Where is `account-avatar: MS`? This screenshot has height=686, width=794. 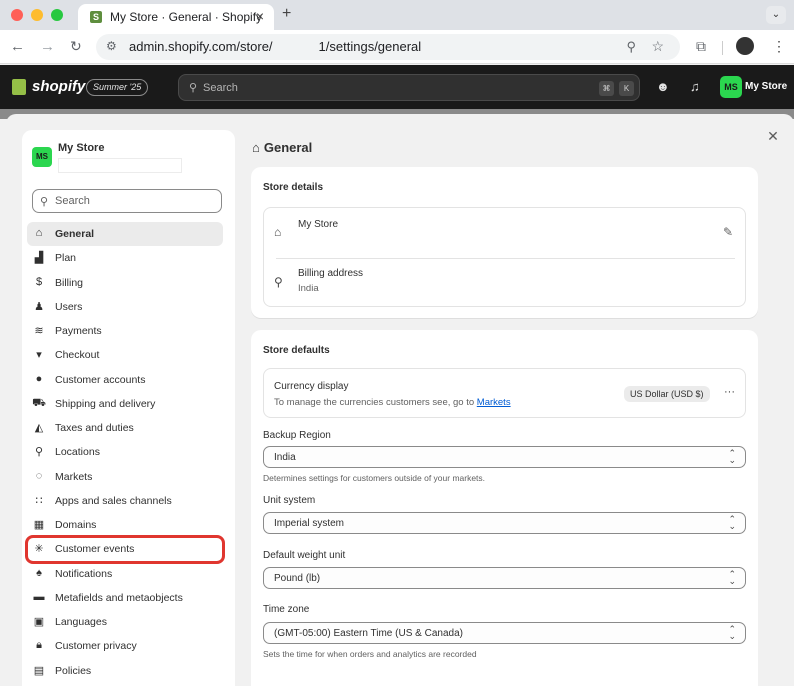 account-avatar: MS is located at coordinates (731, 87).